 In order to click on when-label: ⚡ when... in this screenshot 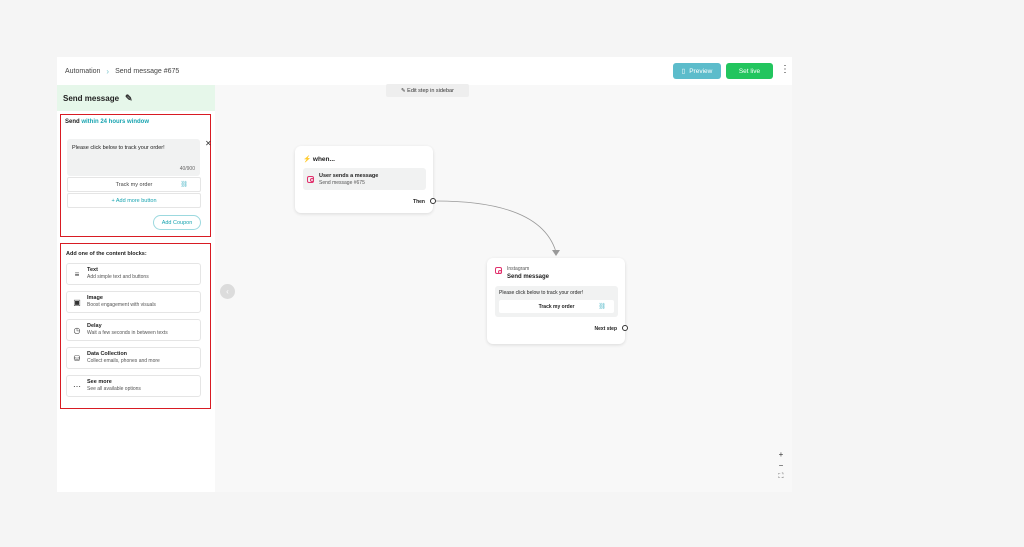, I will do `click(319, 159)`.